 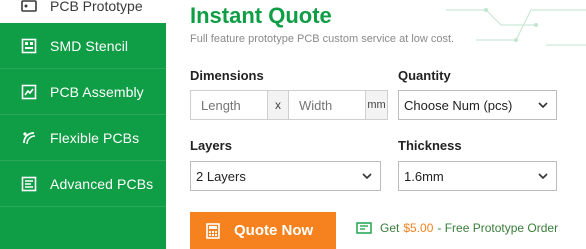 What do you see at coordinates (424, 75) in the screenshot?
I see `quantity-label: Quantity` at bounding box center [424, 75].